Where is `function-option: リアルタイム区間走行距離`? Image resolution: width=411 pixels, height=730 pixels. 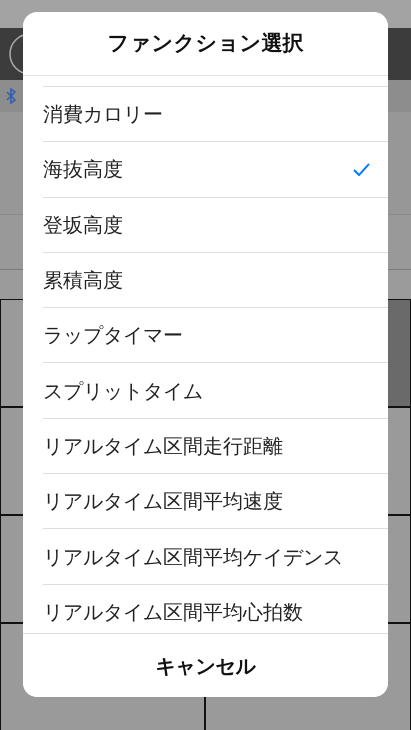 function-option: リアルタイム区間走行距離 is located at coordinates (215, 446).